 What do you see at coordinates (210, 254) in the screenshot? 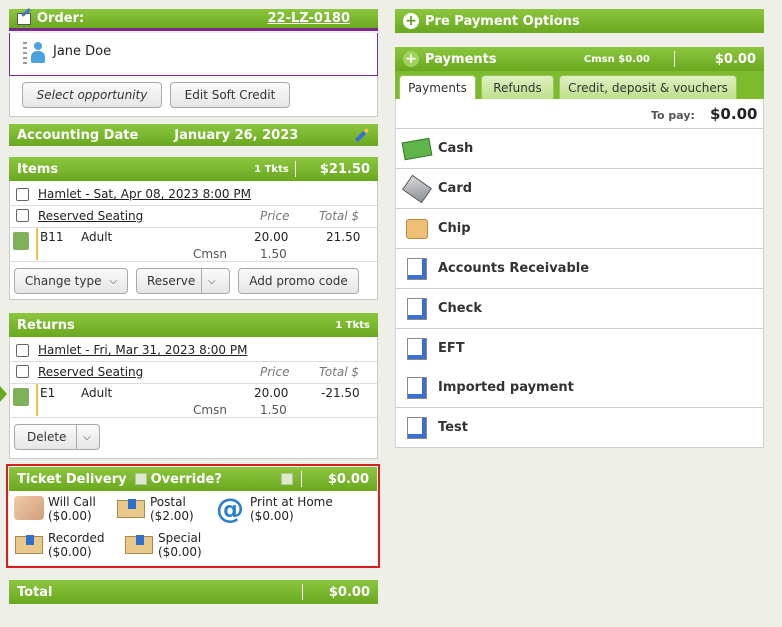
I see `items-cmsn-label: Cmsn` at bounding box center [210, 254].